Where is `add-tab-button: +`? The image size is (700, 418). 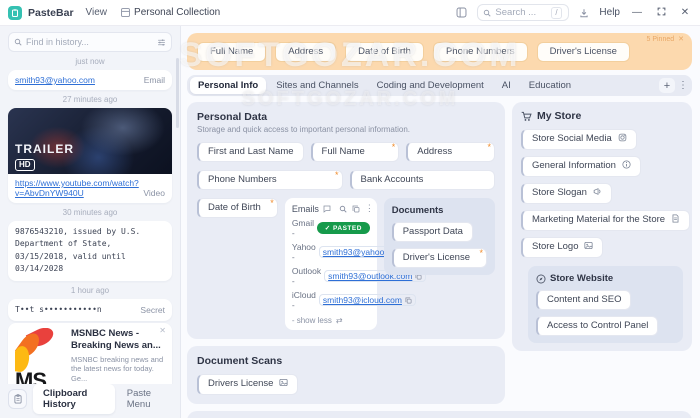 add-tab-button: + is located at coordinates (667, 85).